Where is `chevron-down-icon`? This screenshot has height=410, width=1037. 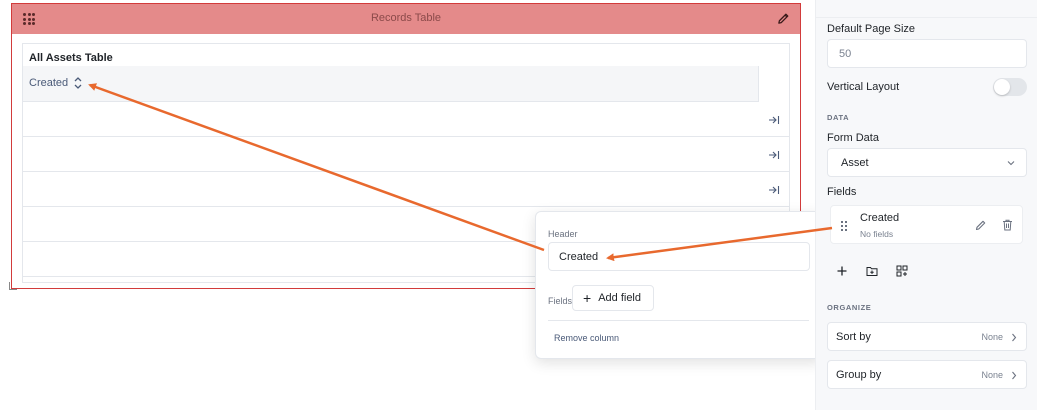 chevron-down-icon is located at coordinates (1011, 163).